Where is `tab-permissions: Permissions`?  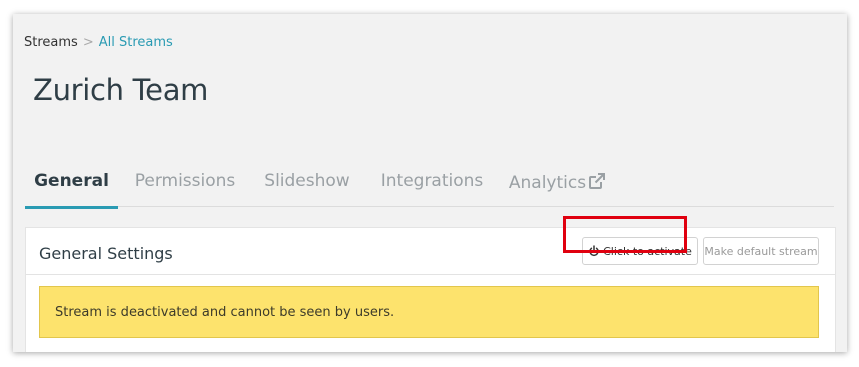
tab-permissions: Permissions is located at coordinates (185, 188).